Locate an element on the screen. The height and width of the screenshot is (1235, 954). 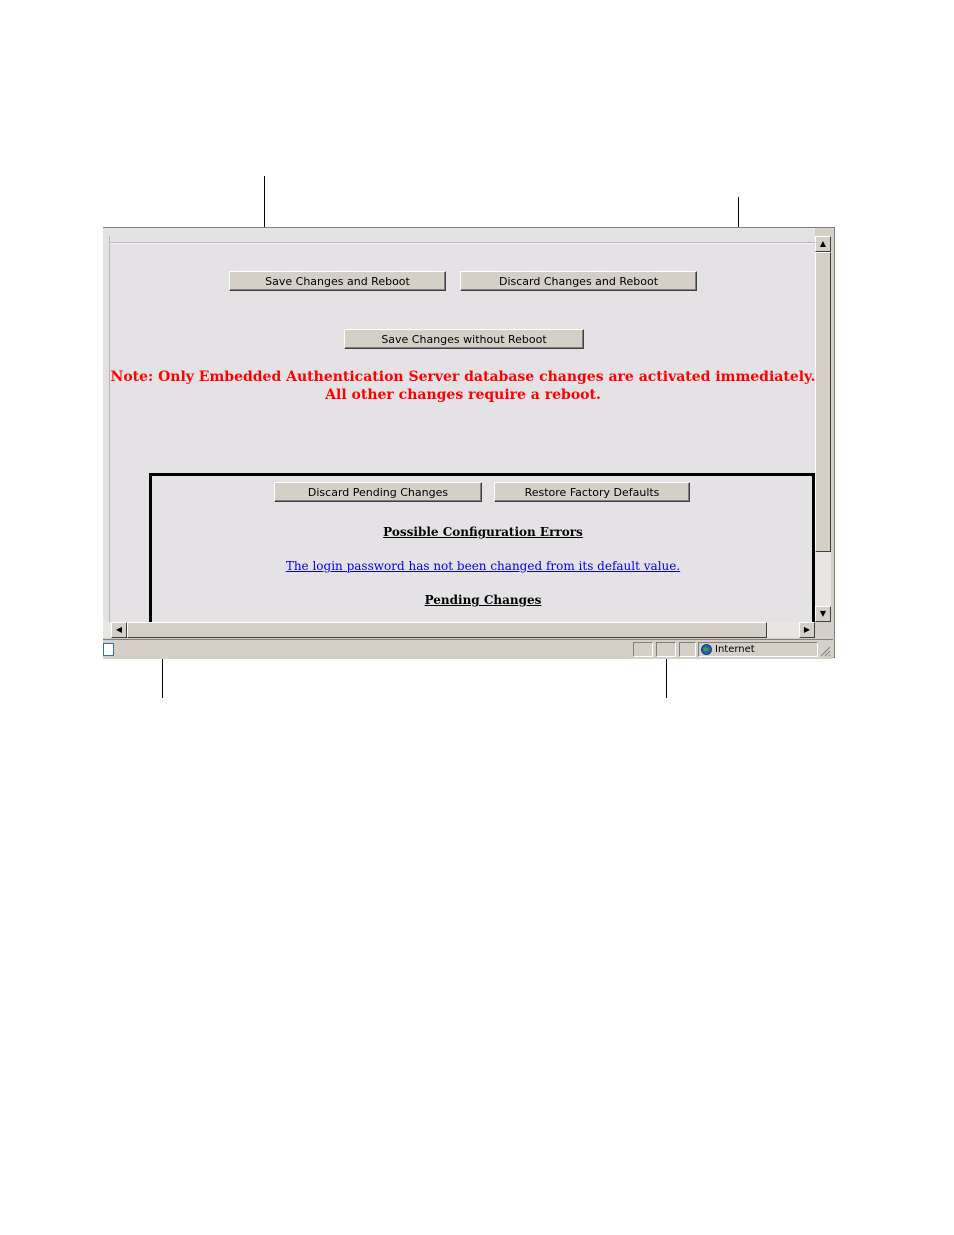
scrollbar-corner is located at coordinates (823, 630).